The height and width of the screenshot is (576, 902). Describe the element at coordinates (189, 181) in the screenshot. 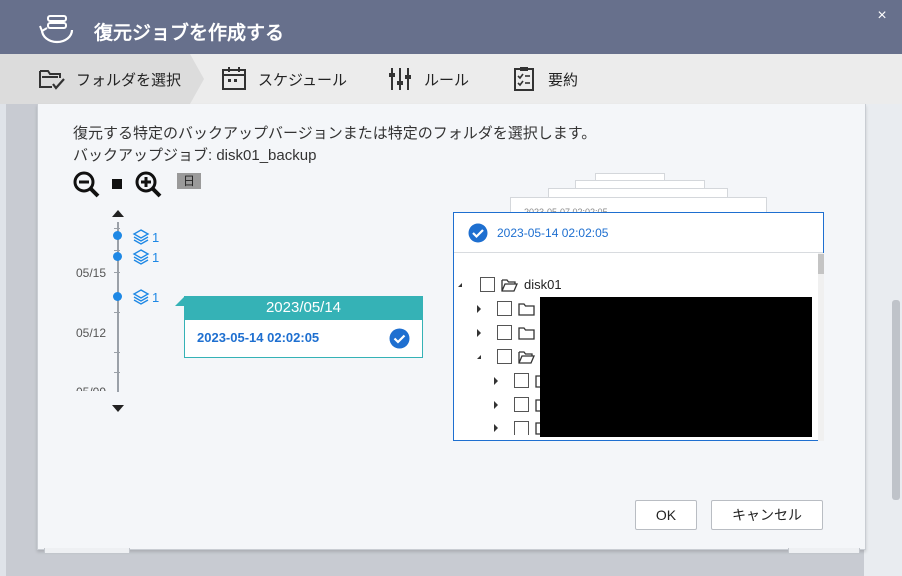

I see `zoom-level-day: 日` at that location.